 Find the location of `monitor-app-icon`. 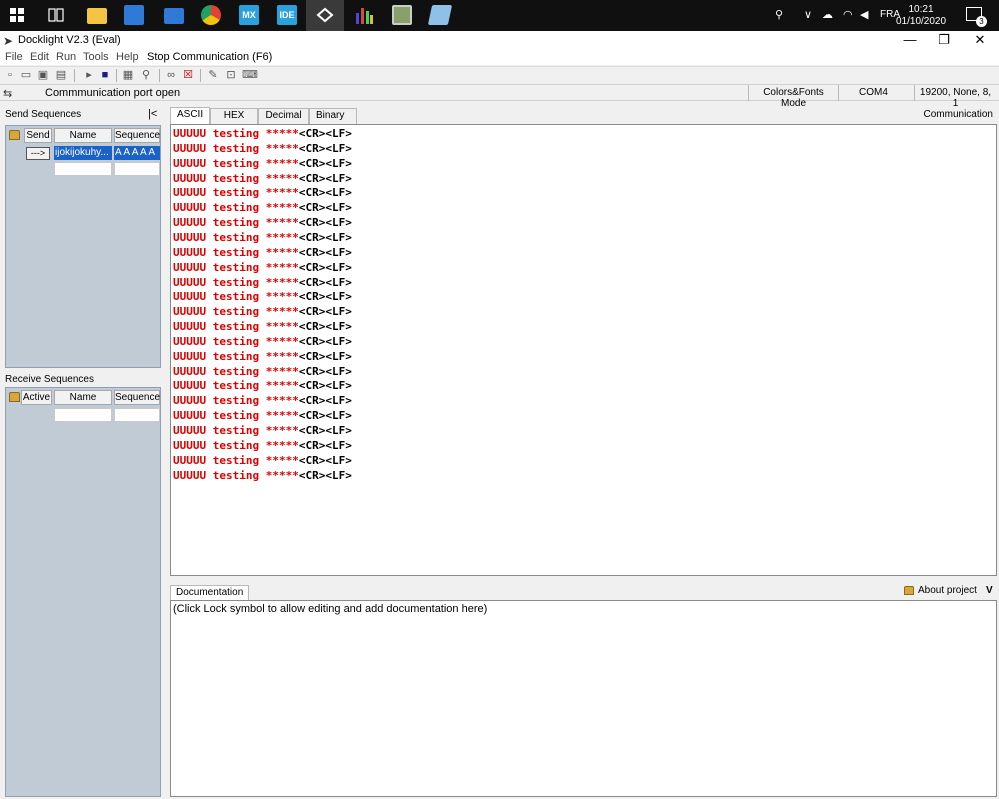

monitor-app-icon is located at coordinates (402, 15).